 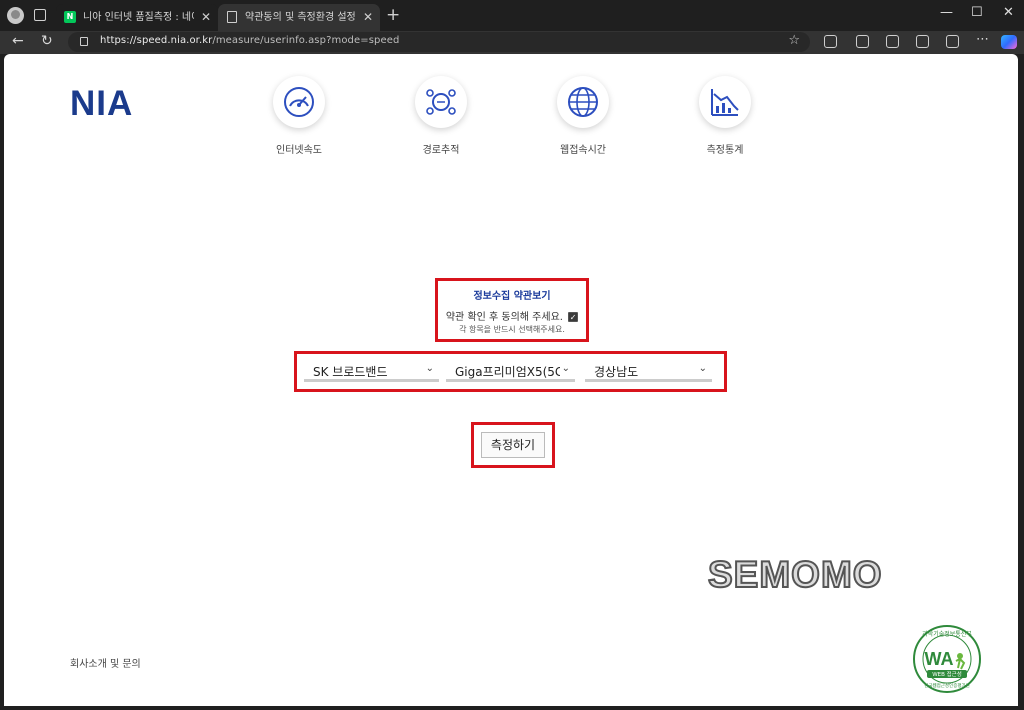 I want to click on badge-sub-text: WEB 접근성, so click(x=947, y=674).